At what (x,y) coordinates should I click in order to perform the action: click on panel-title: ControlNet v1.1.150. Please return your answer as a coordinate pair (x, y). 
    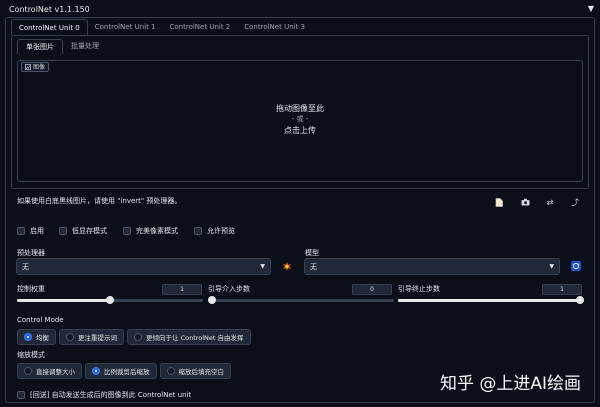
    Looking at the image, I should click on (49, 9).